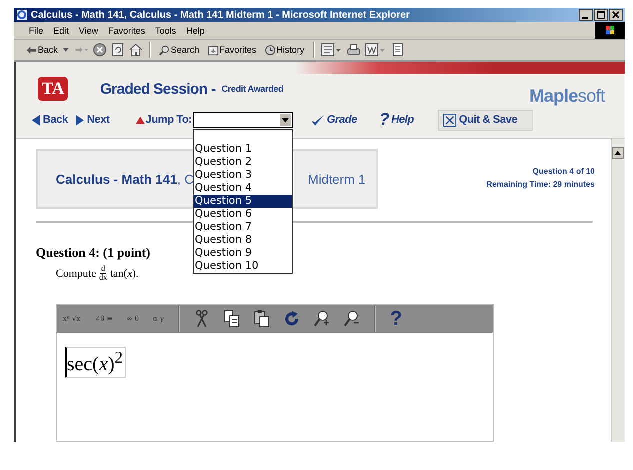 The image size is (633, 470). What do you see at coordinates (396, 120) in the screenshot?
I see `help-link: ?Help` at bounding box center [396, 120].